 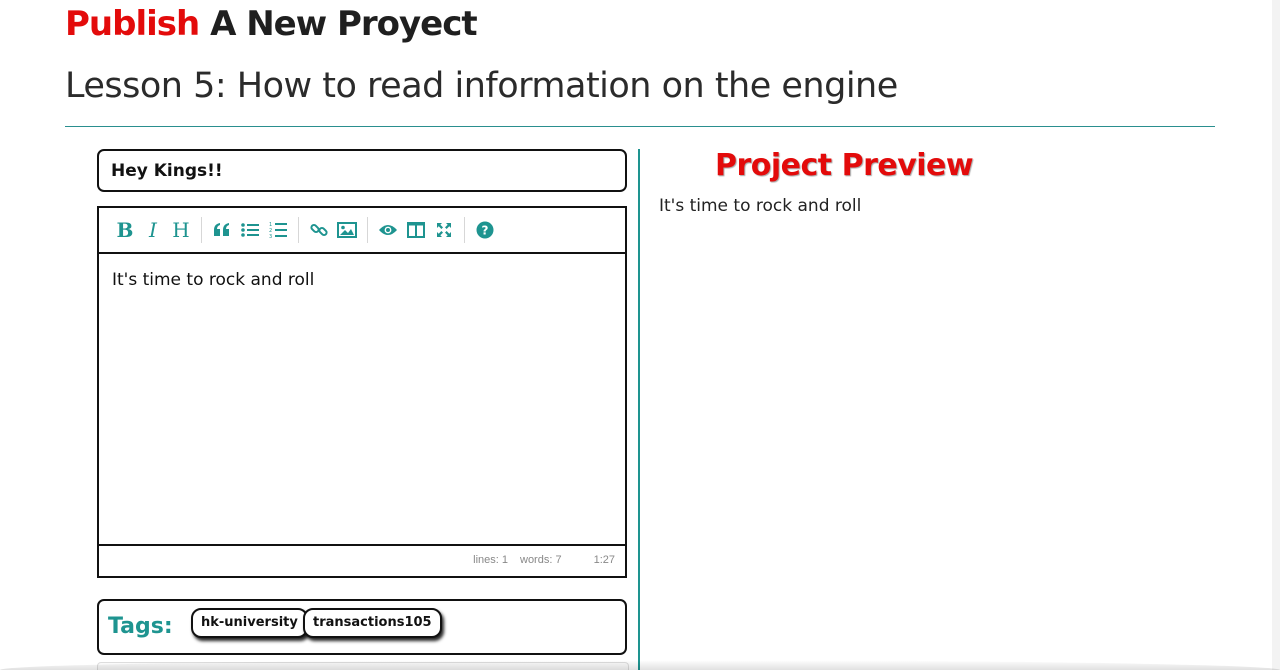 I want to click on project-title-field, so click(x=362, y=170).